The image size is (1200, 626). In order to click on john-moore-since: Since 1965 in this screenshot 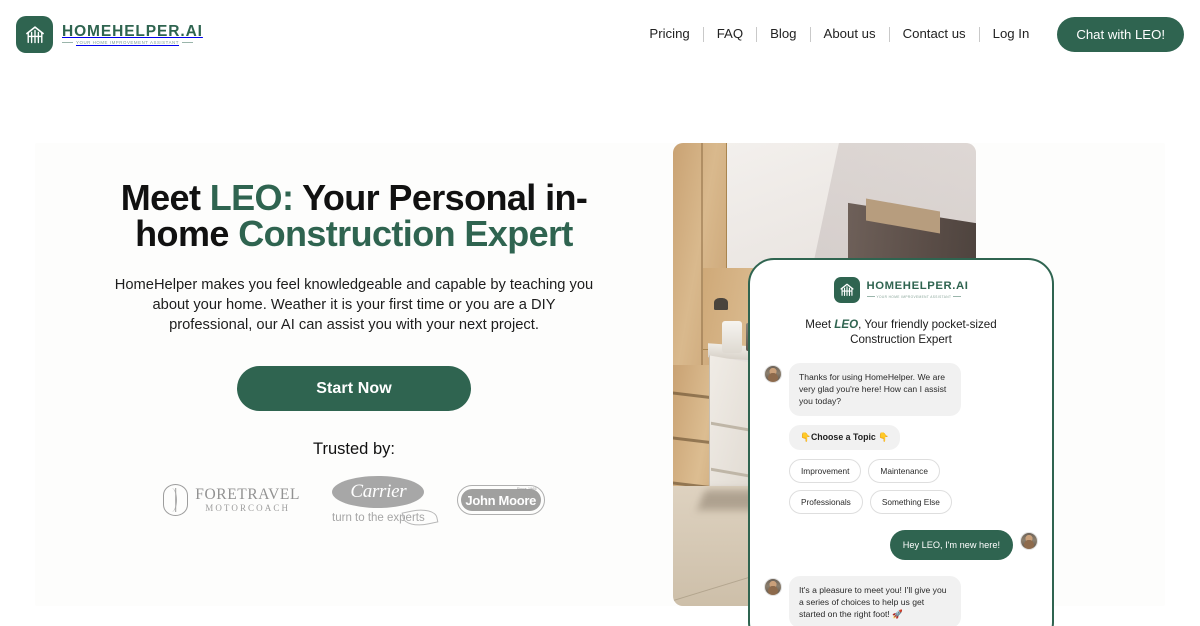, I will do `click(526, 489)`.